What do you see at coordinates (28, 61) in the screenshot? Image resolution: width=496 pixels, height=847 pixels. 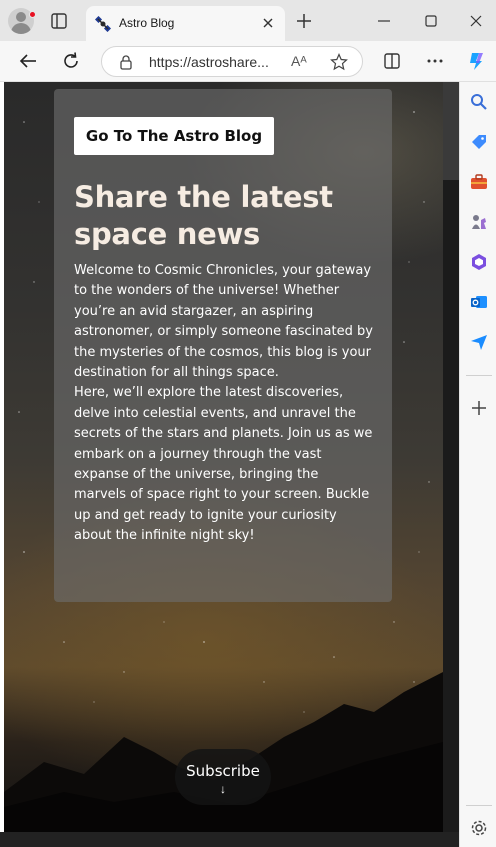 I see `back-icon` at bounding box center [28, 61].